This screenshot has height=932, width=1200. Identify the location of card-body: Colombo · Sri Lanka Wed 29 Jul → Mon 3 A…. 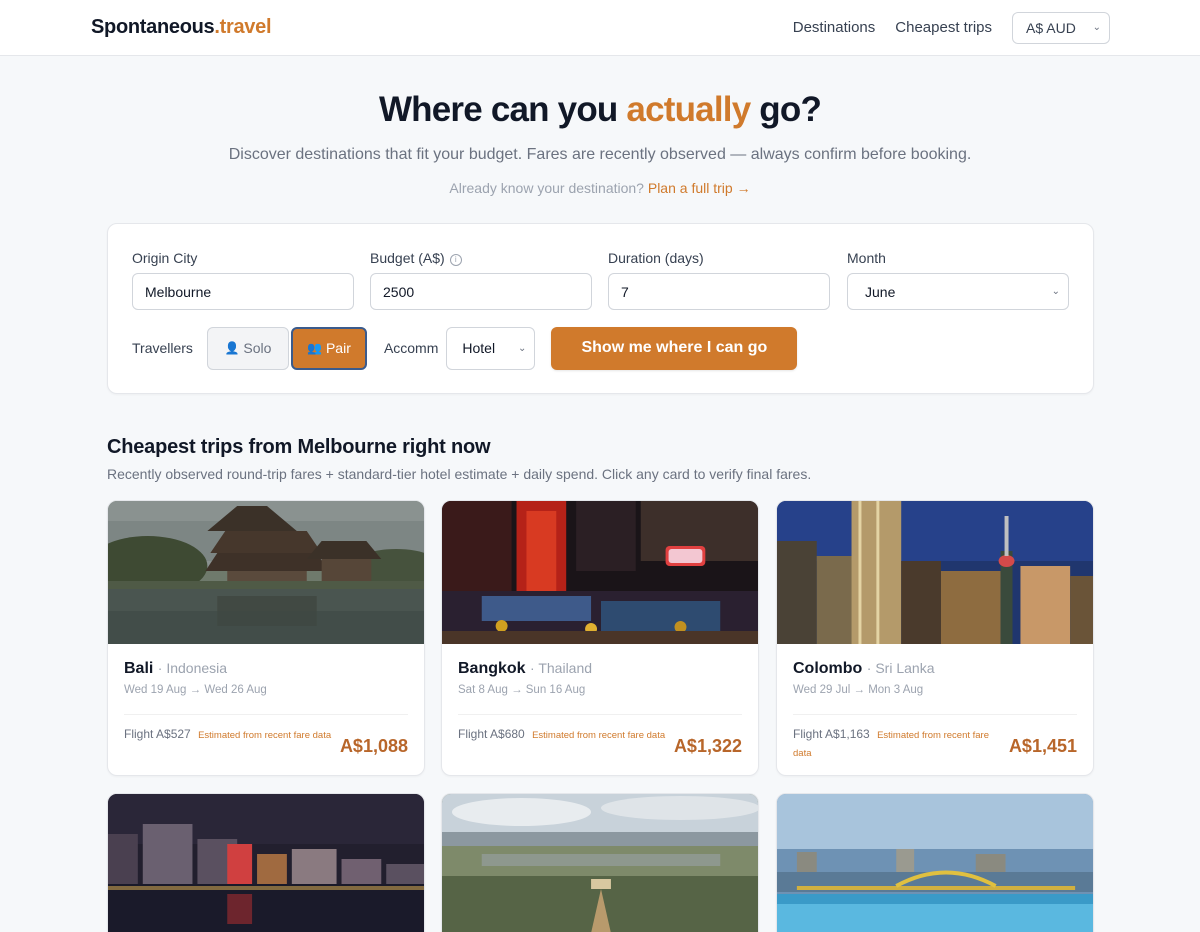
(935, 709).